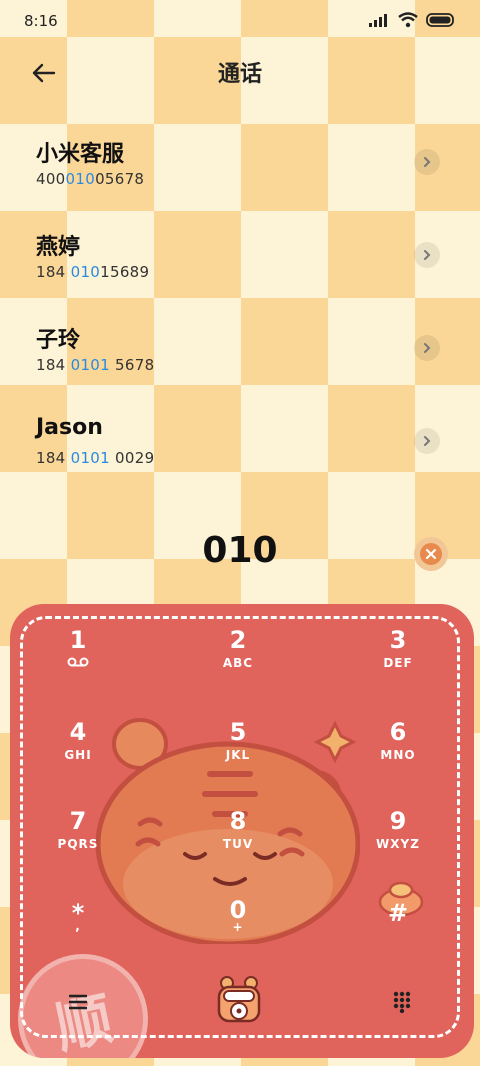  What do you see at coordinates (93, 272) in the screenshot?
I see `contact-number: 184 01015689` at bounding box center [93, 272].